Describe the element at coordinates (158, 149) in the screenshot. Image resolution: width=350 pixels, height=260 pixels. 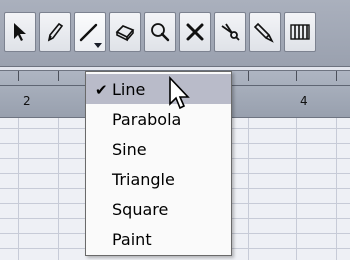
I see `menu-item-sine: Sine` at that location.